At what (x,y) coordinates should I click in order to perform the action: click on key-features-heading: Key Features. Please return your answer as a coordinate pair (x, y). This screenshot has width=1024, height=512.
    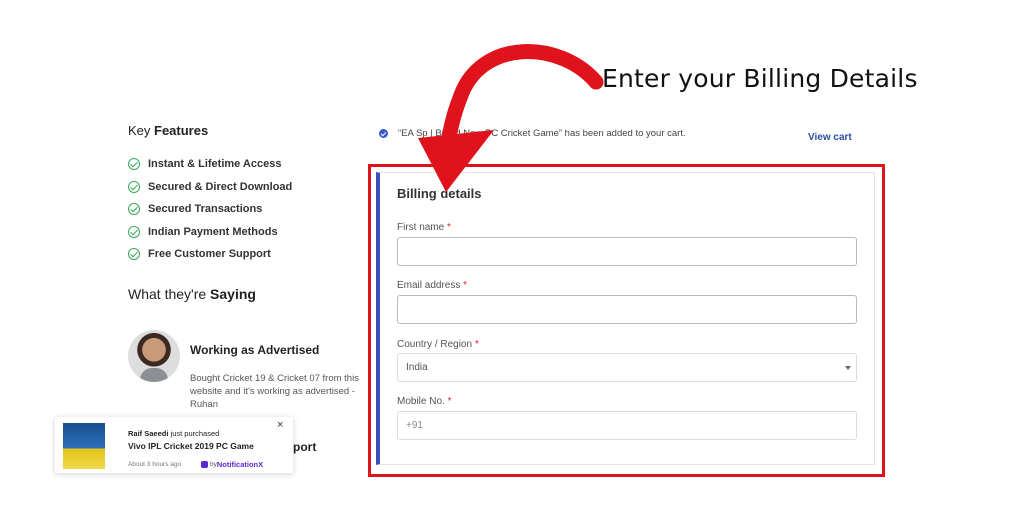
    Looking at the image, I should click on (168, 130).